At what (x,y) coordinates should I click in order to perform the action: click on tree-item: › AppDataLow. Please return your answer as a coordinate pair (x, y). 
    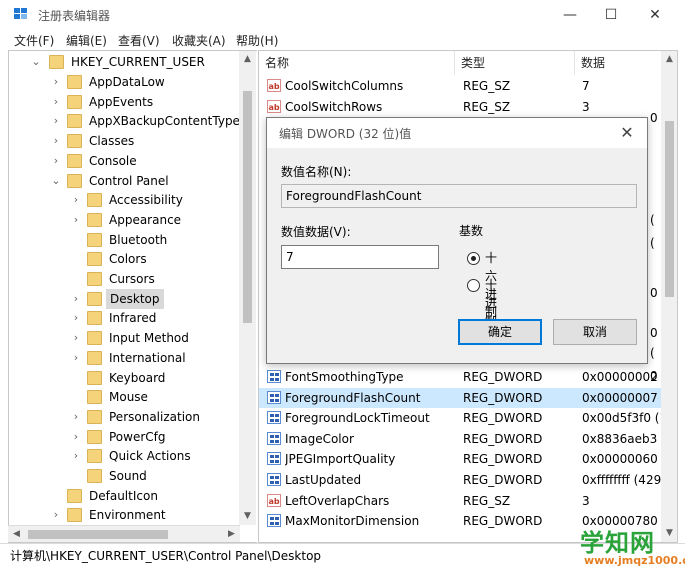
    Looking at the image, I should click on (123, 82).